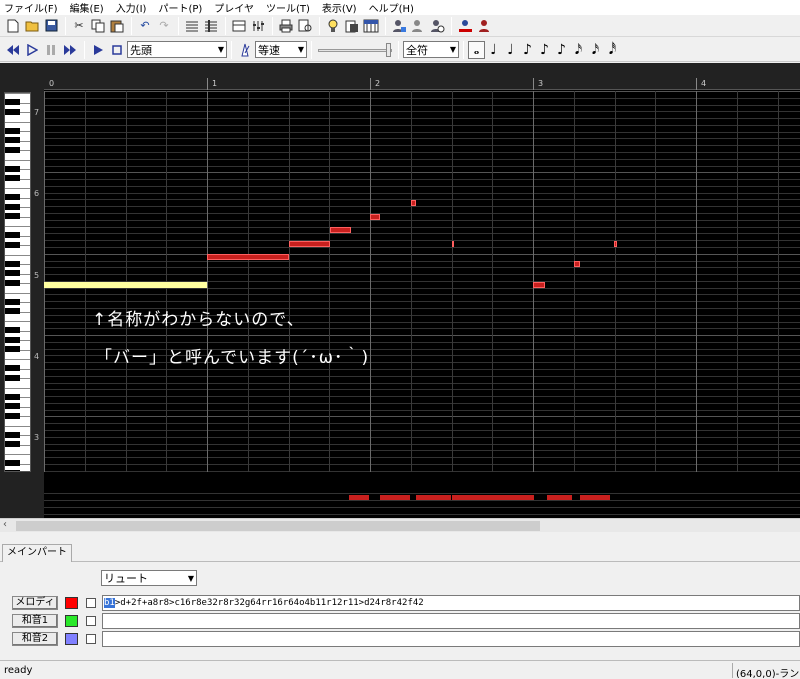 This screenshot has width=800, height=679. What do you see at coordinates (131, 7) in the screenshot?
I see `menu-input: 入力(I)` at bounding box center [131, 7].